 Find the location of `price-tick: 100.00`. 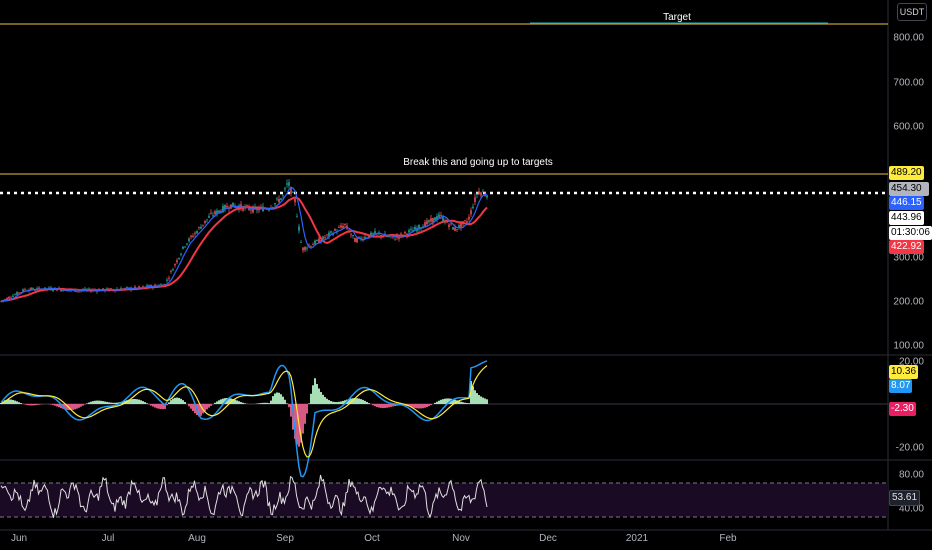

price-tick: 100.00 is located at coordinates (908, 346).